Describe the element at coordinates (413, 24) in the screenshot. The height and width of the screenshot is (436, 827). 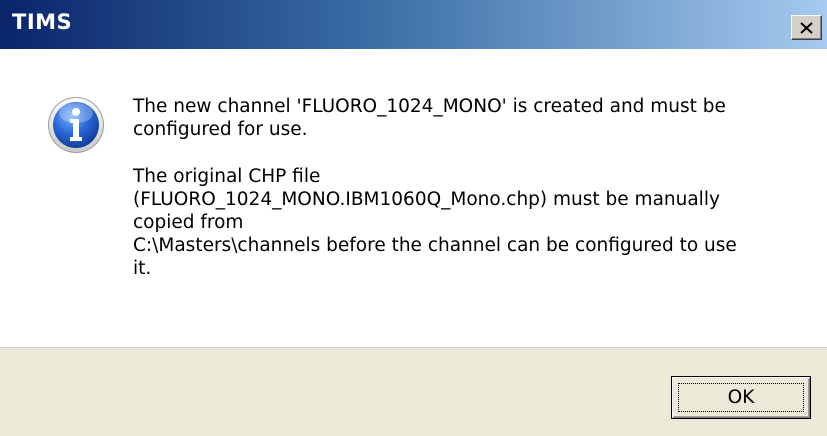
I see `title-bar: TIMS` at that location.